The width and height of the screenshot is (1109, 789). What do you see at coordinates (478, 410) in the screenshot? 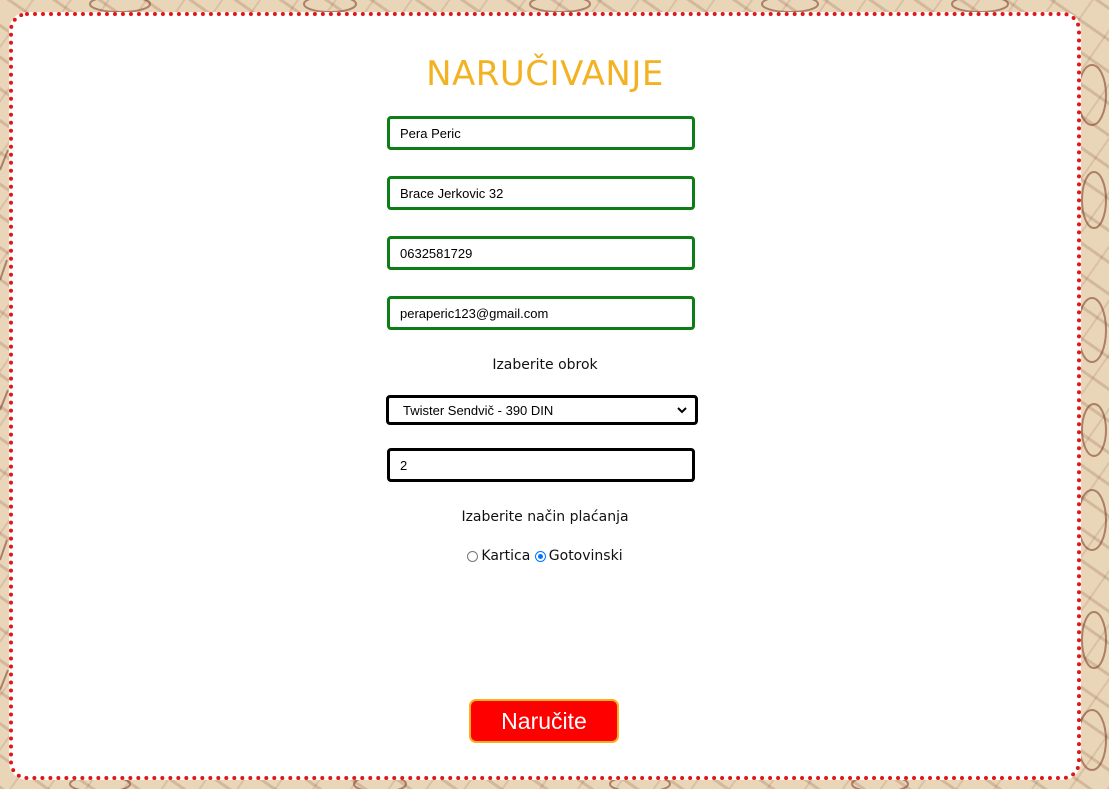
I see `meal-select-value: Twister Sendvič - 390 DIN` at bounding box center [478, 410].